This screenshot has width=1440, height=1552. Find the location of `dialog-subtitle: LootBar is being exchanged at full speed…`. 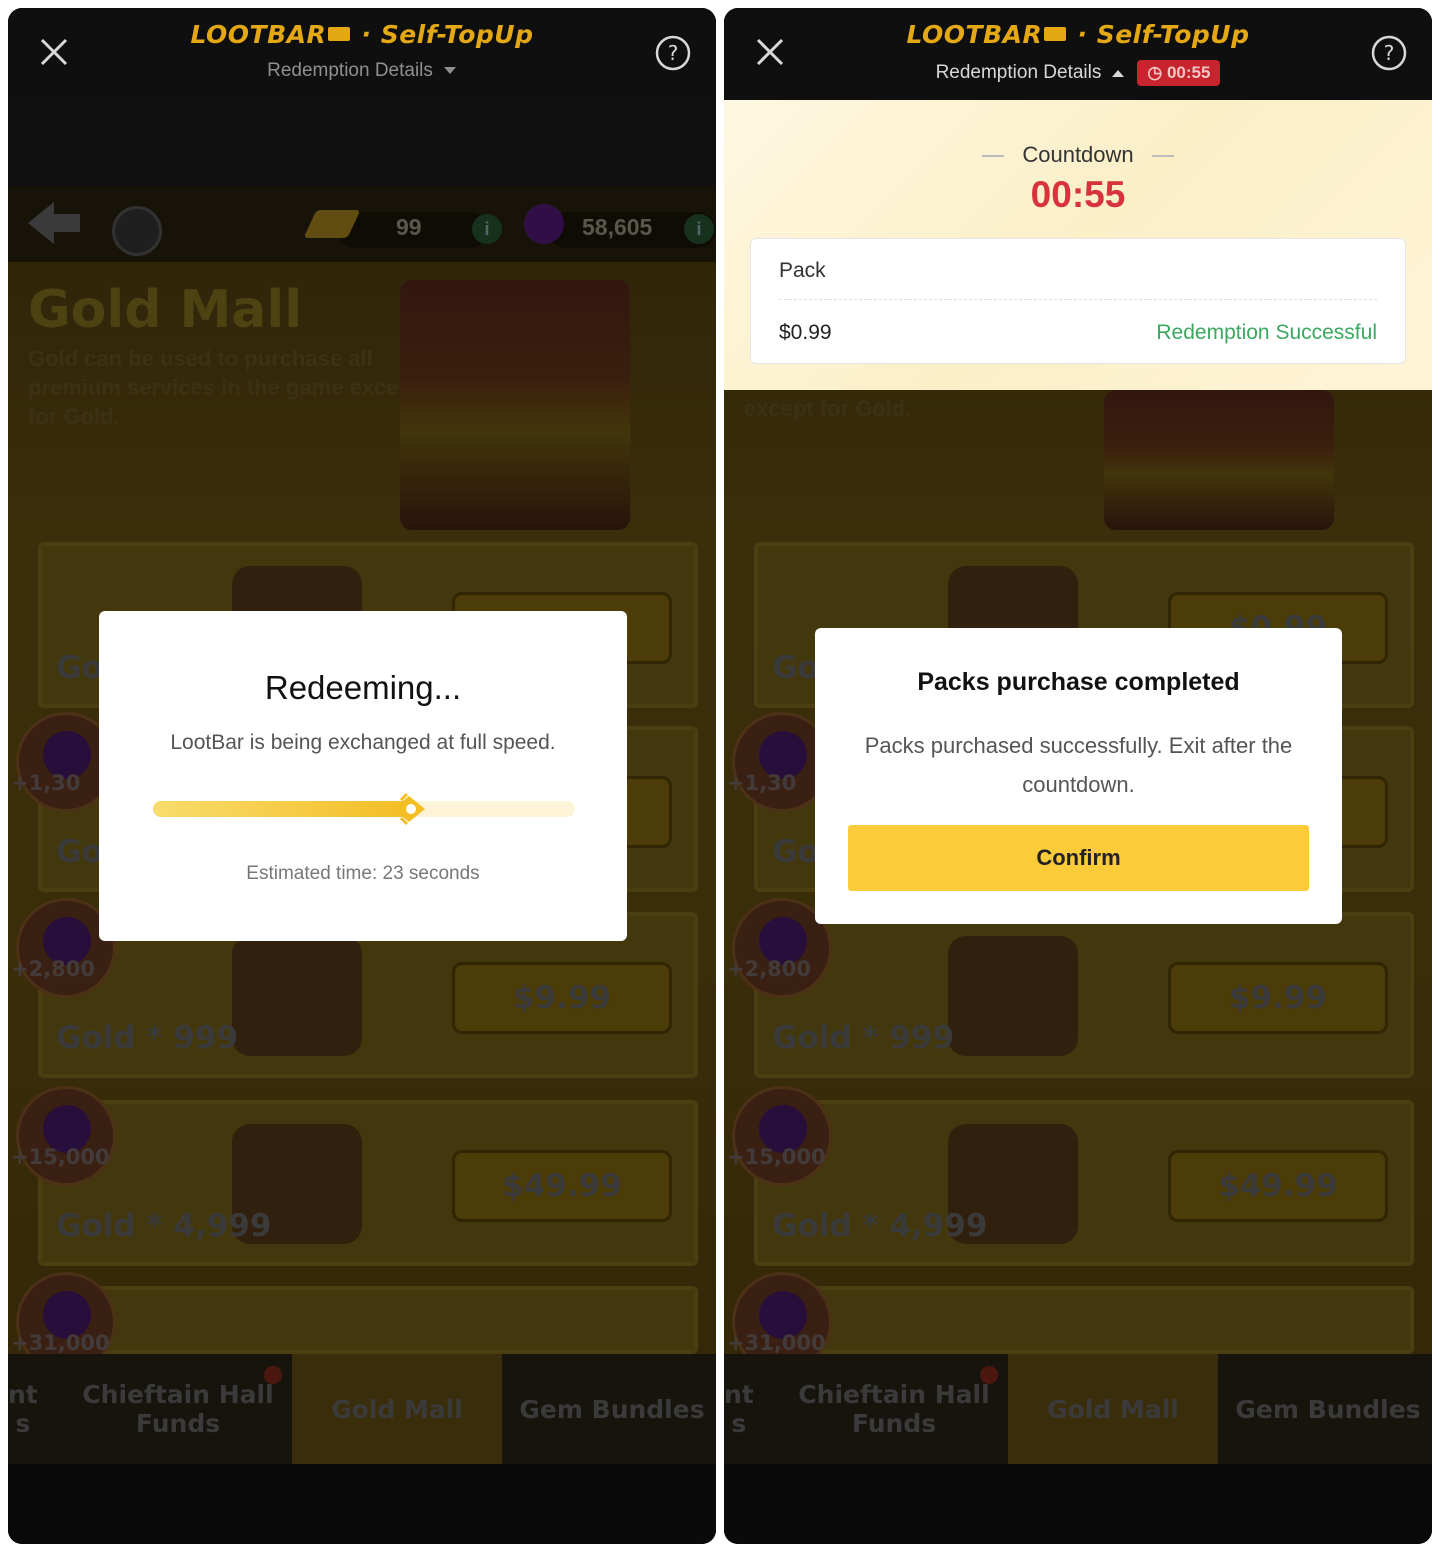

dialog-subtitle: LootBar is being exchanged at full speed… is located at coordinates (363, 742).